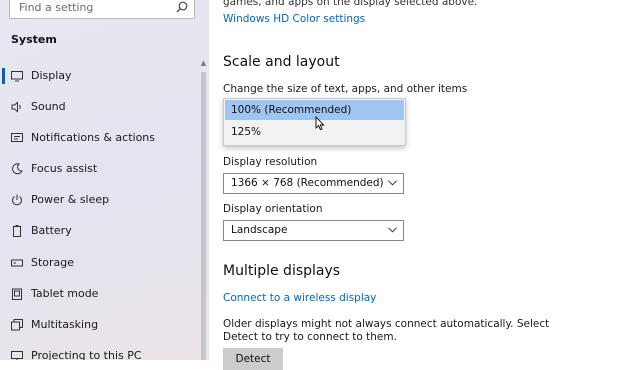 The image size is (640, 370). Describe the element at coordinates (281, 62) in the screenshot. I see `scale-layout-heading: Scale and layout` at that location.